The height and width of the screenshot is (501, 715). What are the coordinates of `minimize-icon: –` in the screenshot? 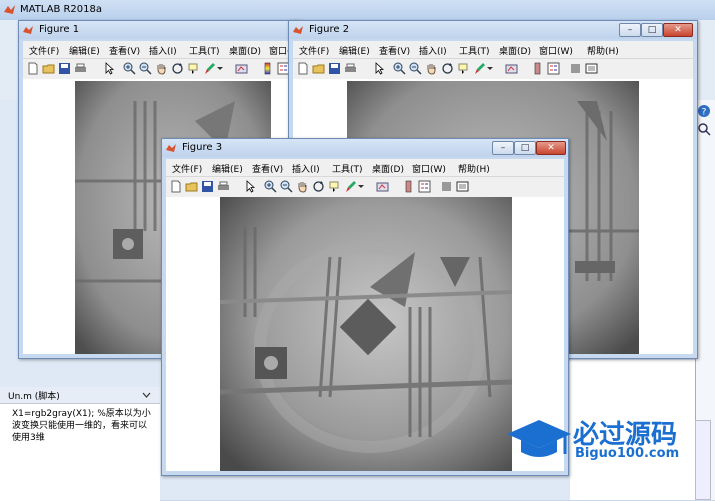 It's located at (503, 148).